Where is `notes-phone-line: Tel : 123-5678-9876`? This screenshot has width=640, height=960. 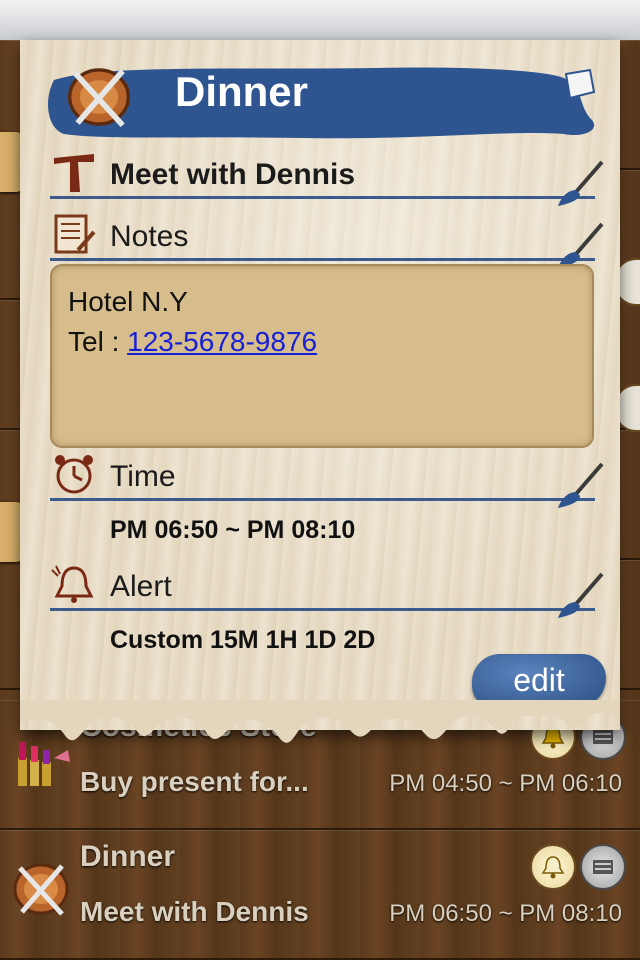 notes-phone-line: Tel : 123-5678-9876 is located at coordinates (192, 342).